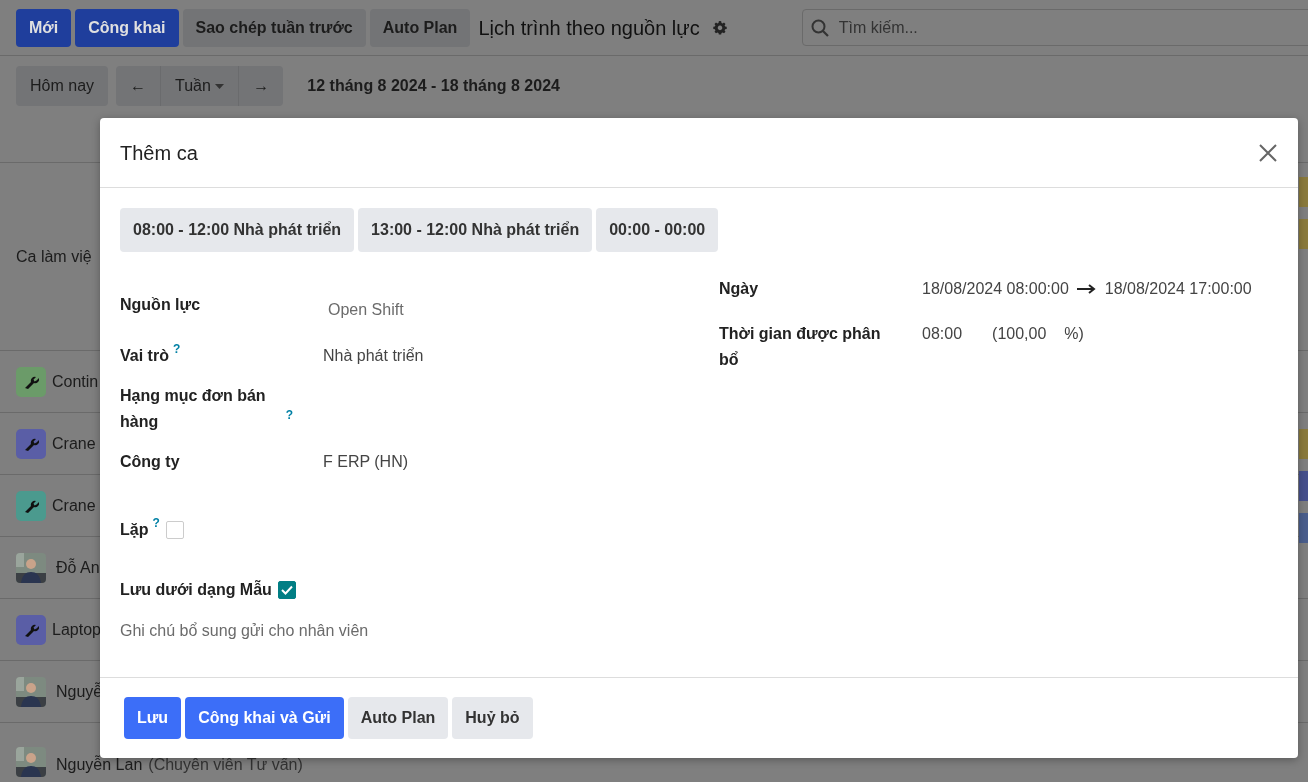  Describe the element at coordinates (78, 567) in the screenshot. I see `resource-name: Đỗ An` at that location.